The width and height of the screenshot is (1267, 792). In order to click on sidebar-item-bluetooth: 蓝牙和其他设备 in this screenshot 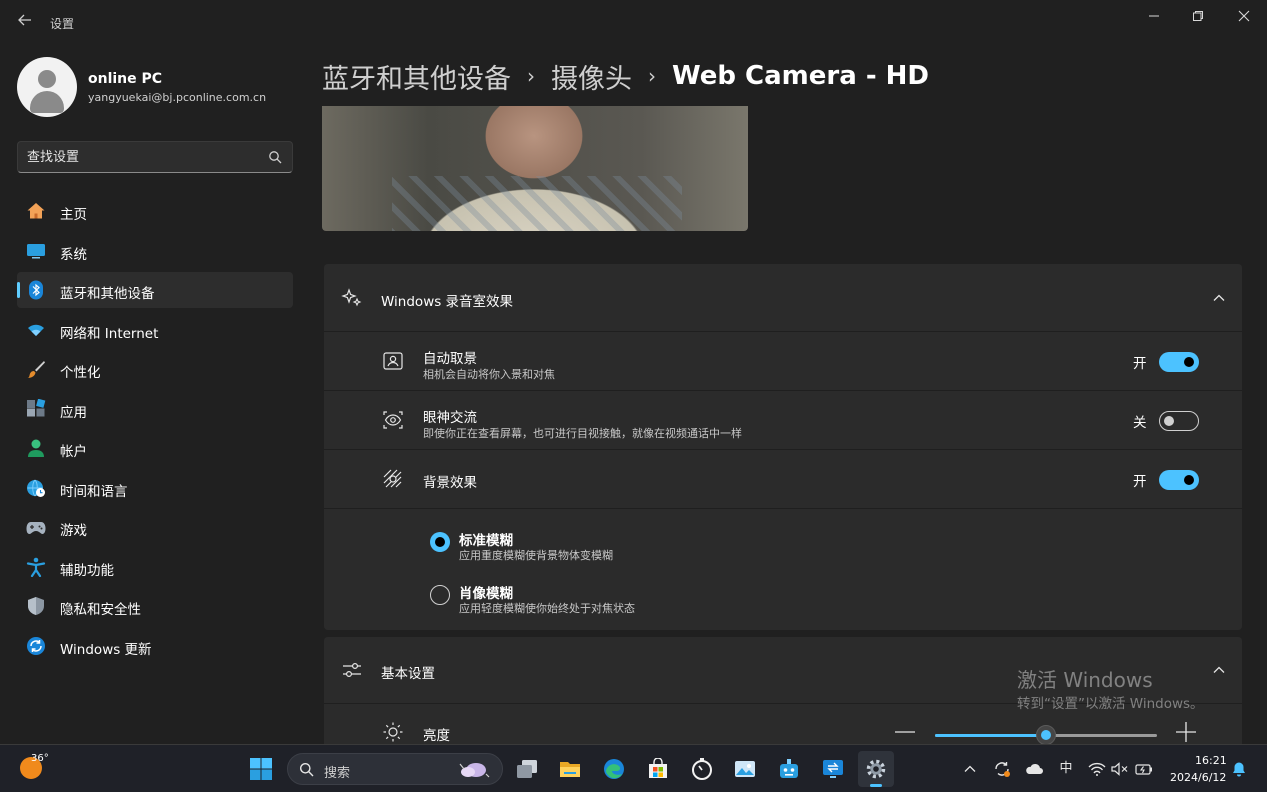, I will do `click(155, 290)`.